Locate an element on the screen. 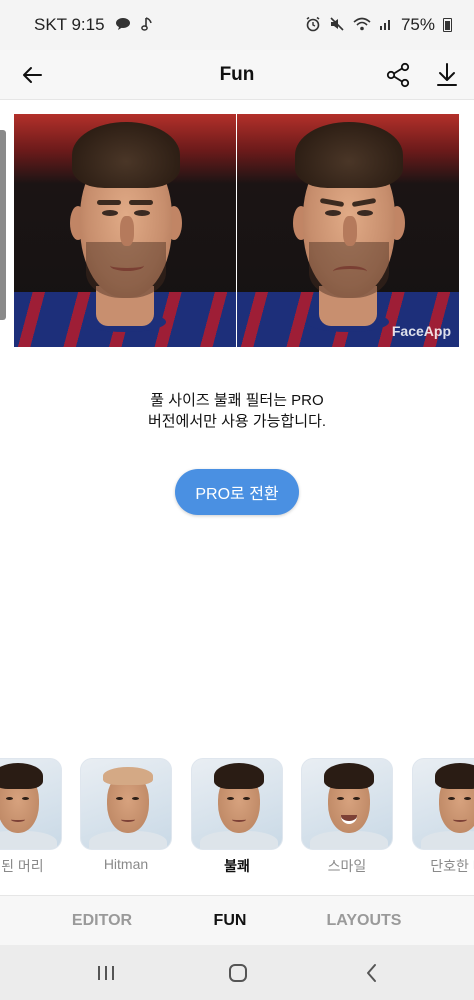 Image resolution: width=474 pixels, height=1000 pixels. message-line-2: 버전에서만 사용 가능합니다. is located at coordinates (237, 421).